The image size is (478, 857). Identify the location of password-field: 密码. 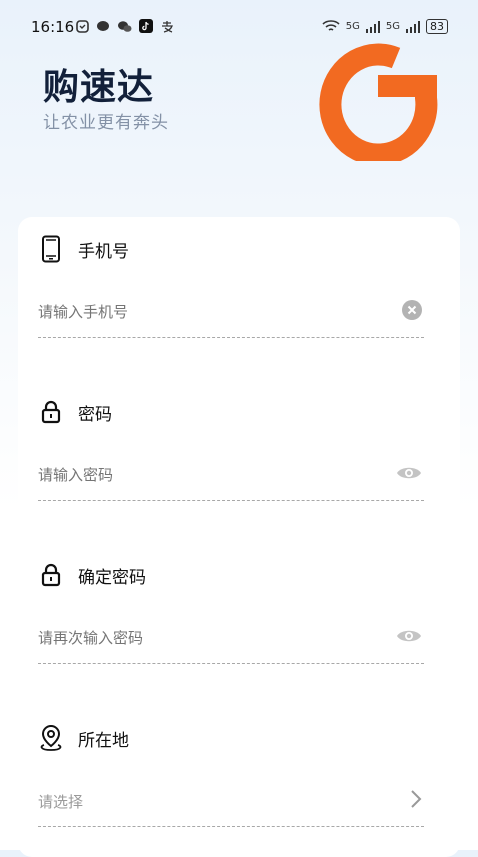
(231, 448).